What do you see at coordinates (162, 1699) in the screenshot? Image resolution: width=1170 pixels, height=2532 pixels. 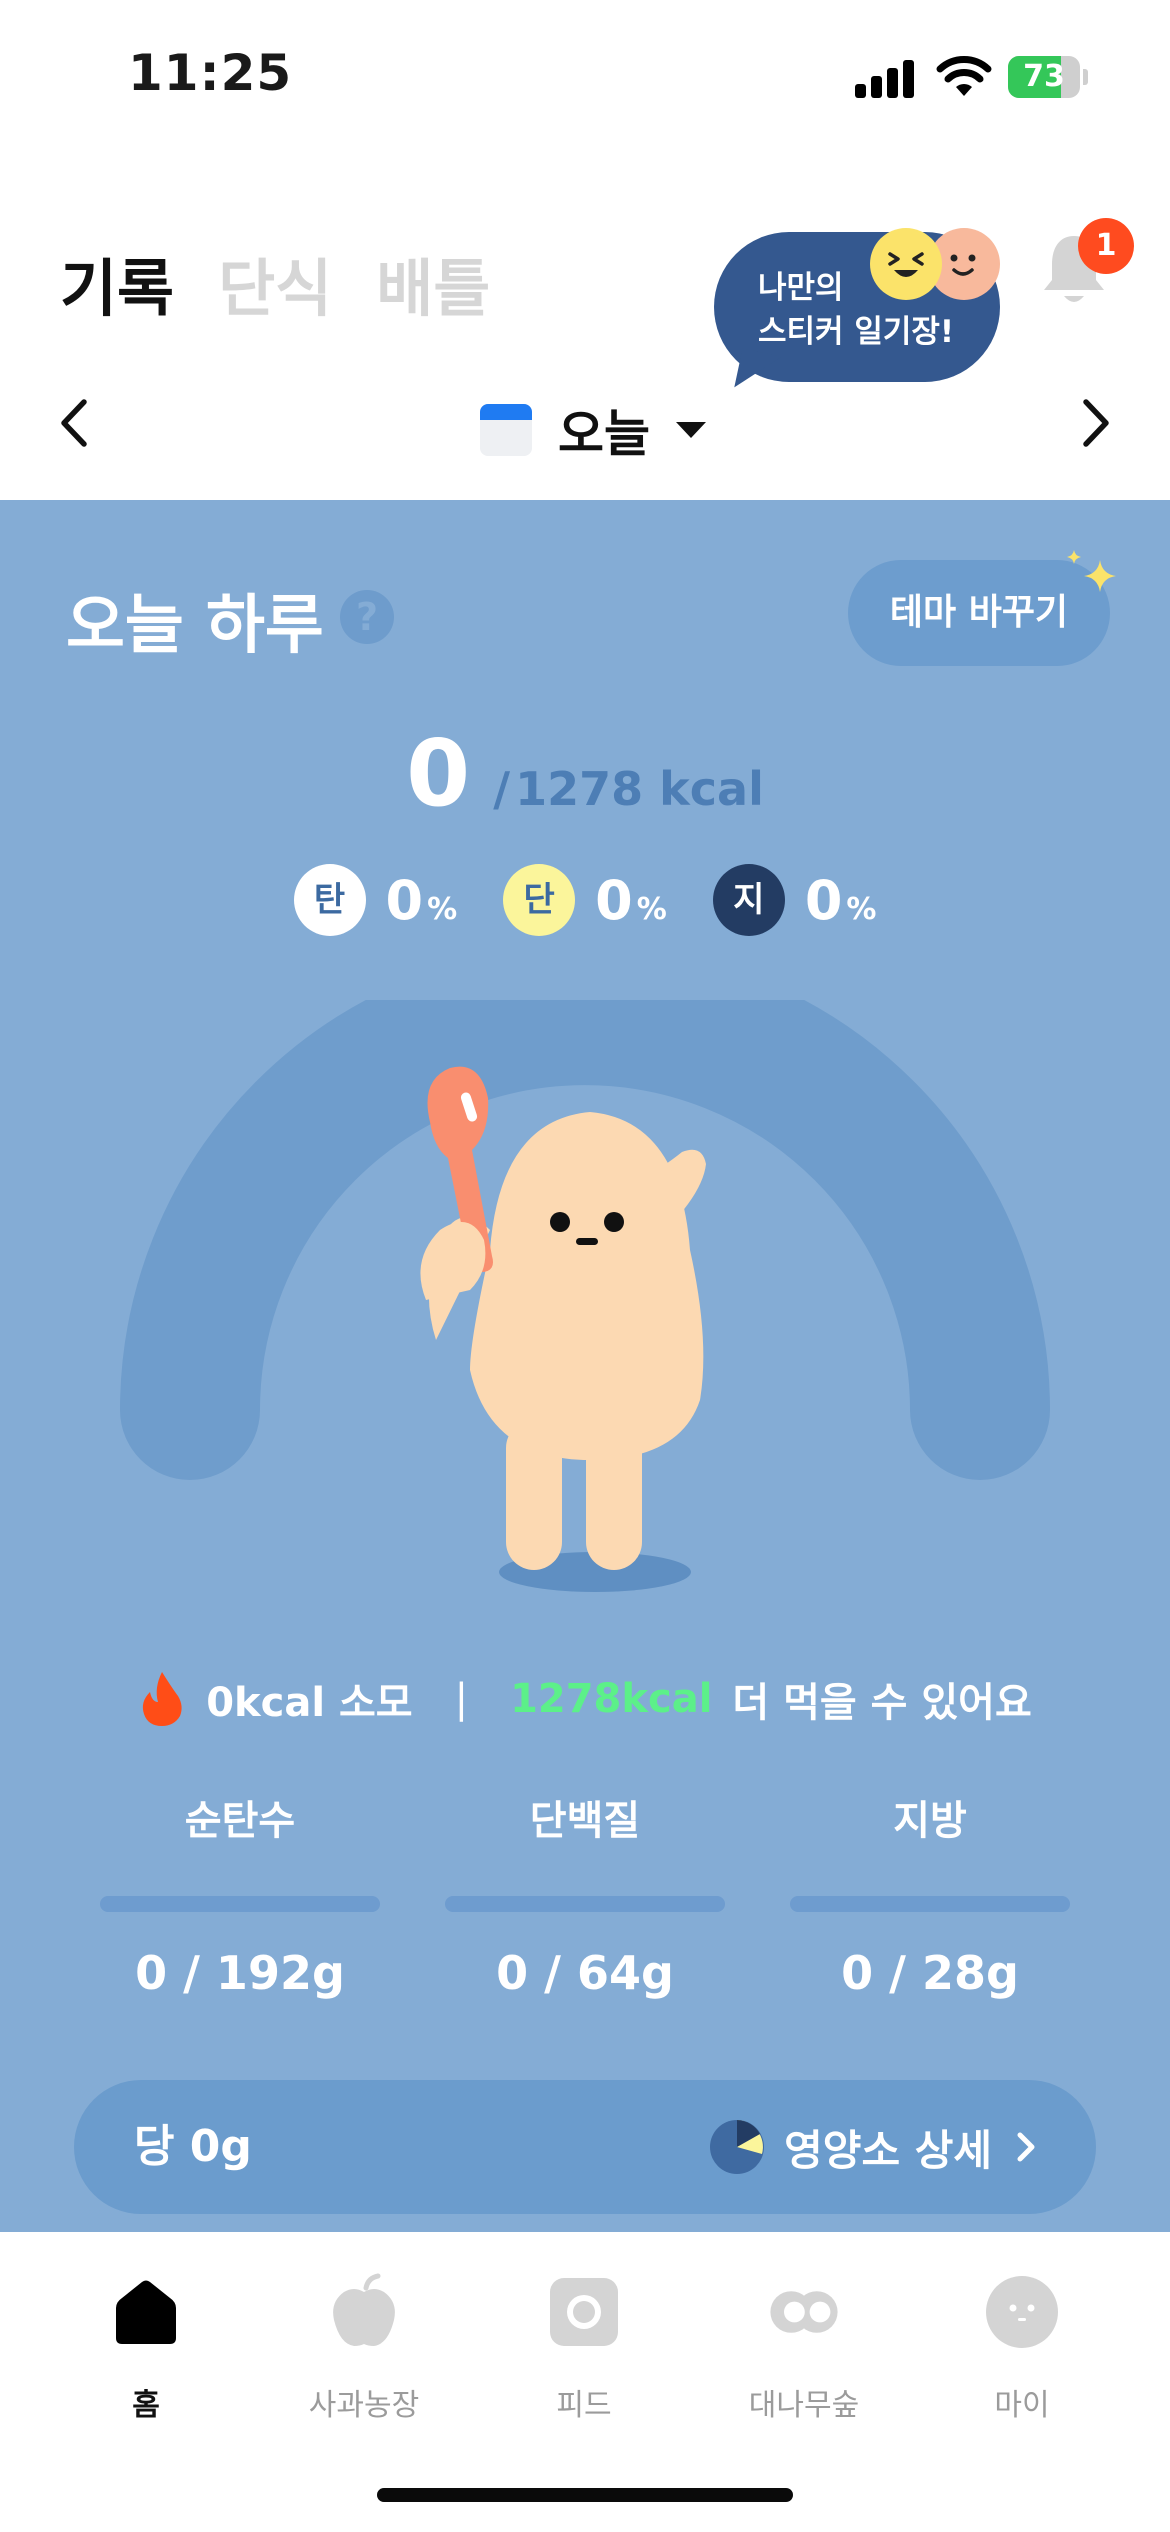 I see `flame-icon` at bounding box center [162, 1699].